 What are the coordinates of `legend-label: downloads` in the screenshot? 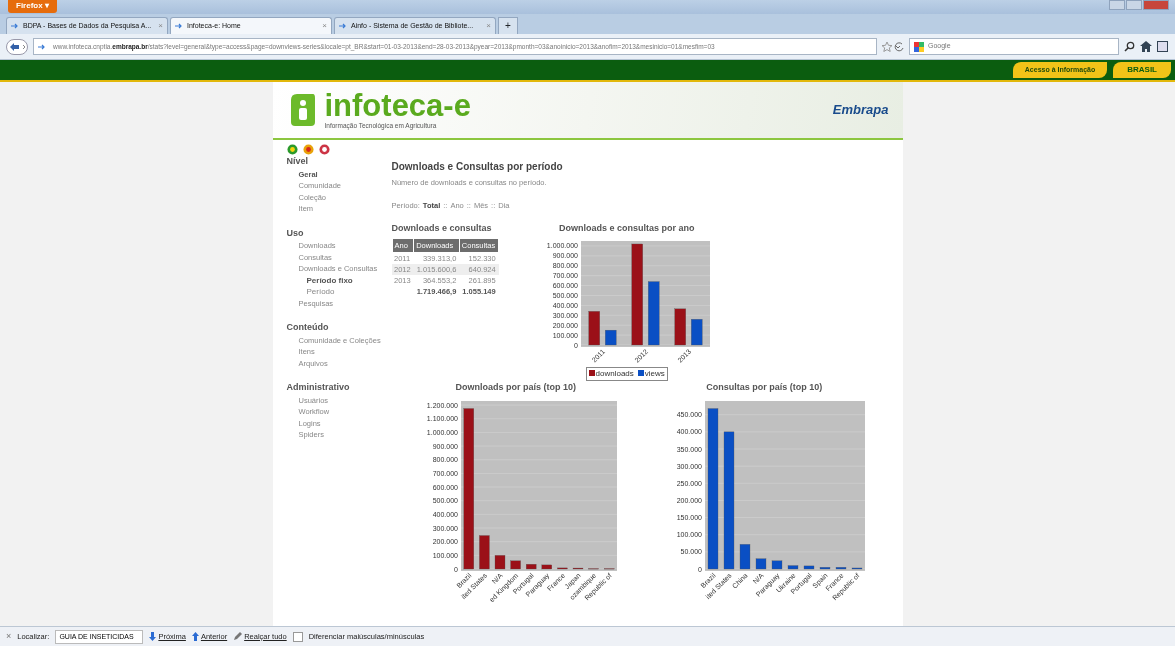 It's located at (614, 373).